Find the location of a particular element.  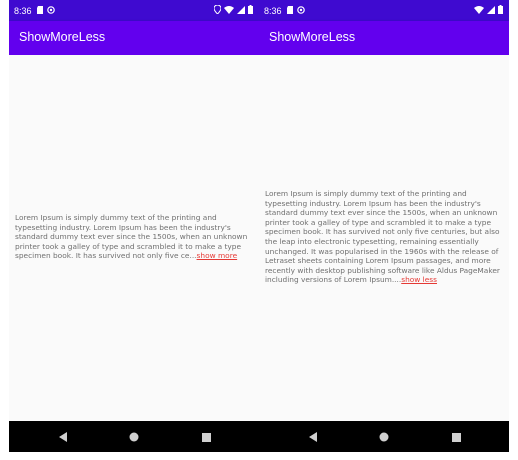

show-more-link: show more is located at coordinates (217, 255).